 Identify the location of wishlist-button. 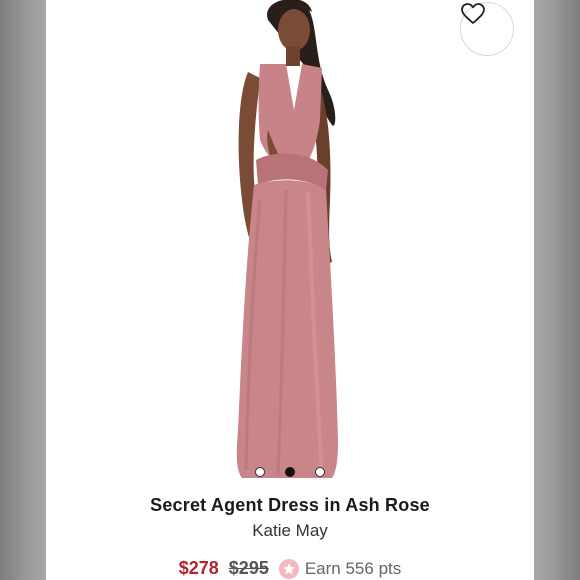
(487, 29).